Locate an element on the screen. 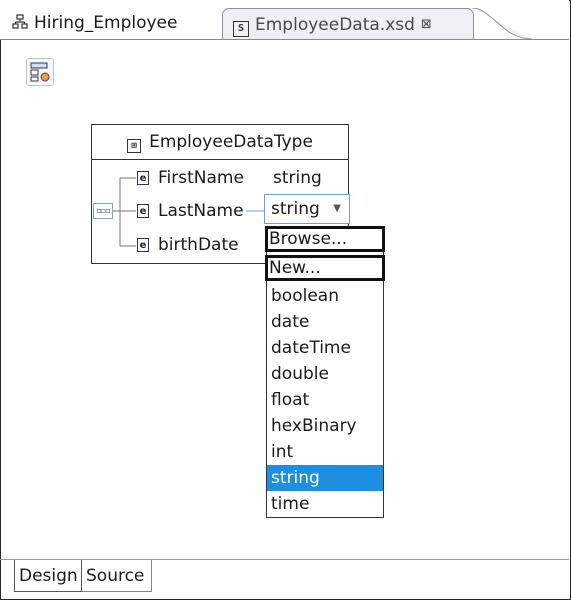  element-name-firstname: FirstName is located at coordinates (201, 178).